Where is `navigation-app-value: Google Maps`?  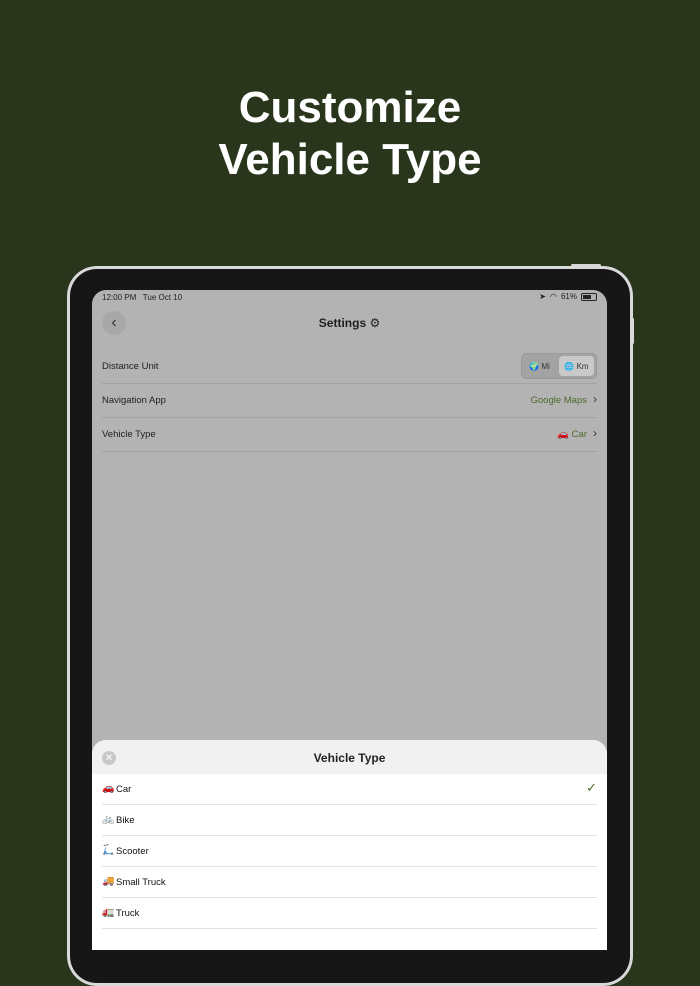 navigation-app-value: Google Maps is located at coordinates (558, 400).